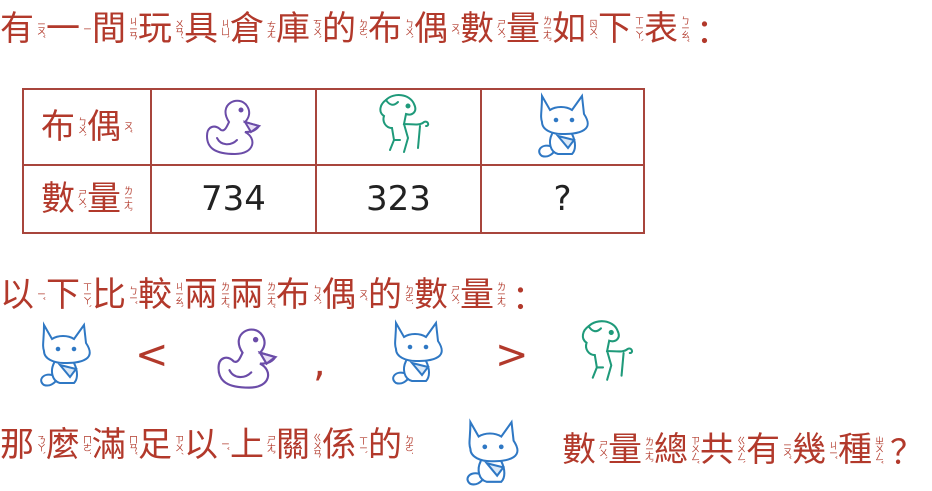  What do you see at coordinates (247, 294) in the screenshot?
I see `hanzi: 兩` at bounding box center [247, 294].